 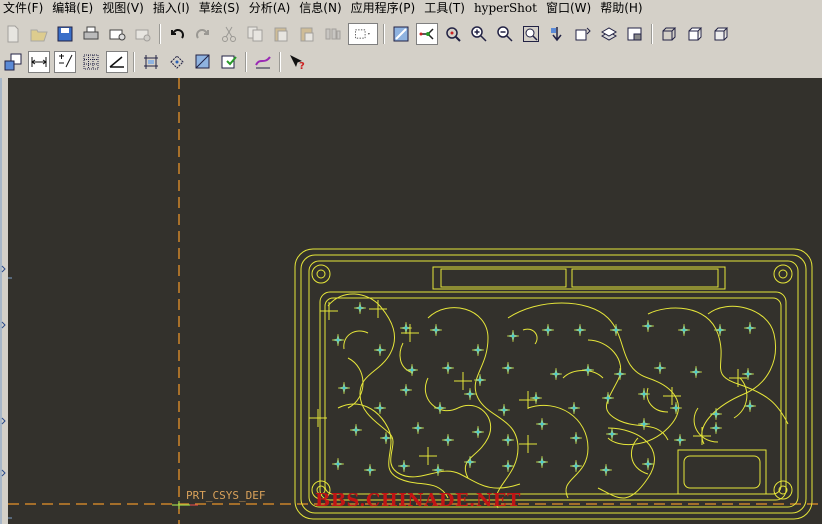 What do you see at coordinates (695, 34) in the screenshot?
I see `hidden-line-icon` at bounding box center [695, 34].